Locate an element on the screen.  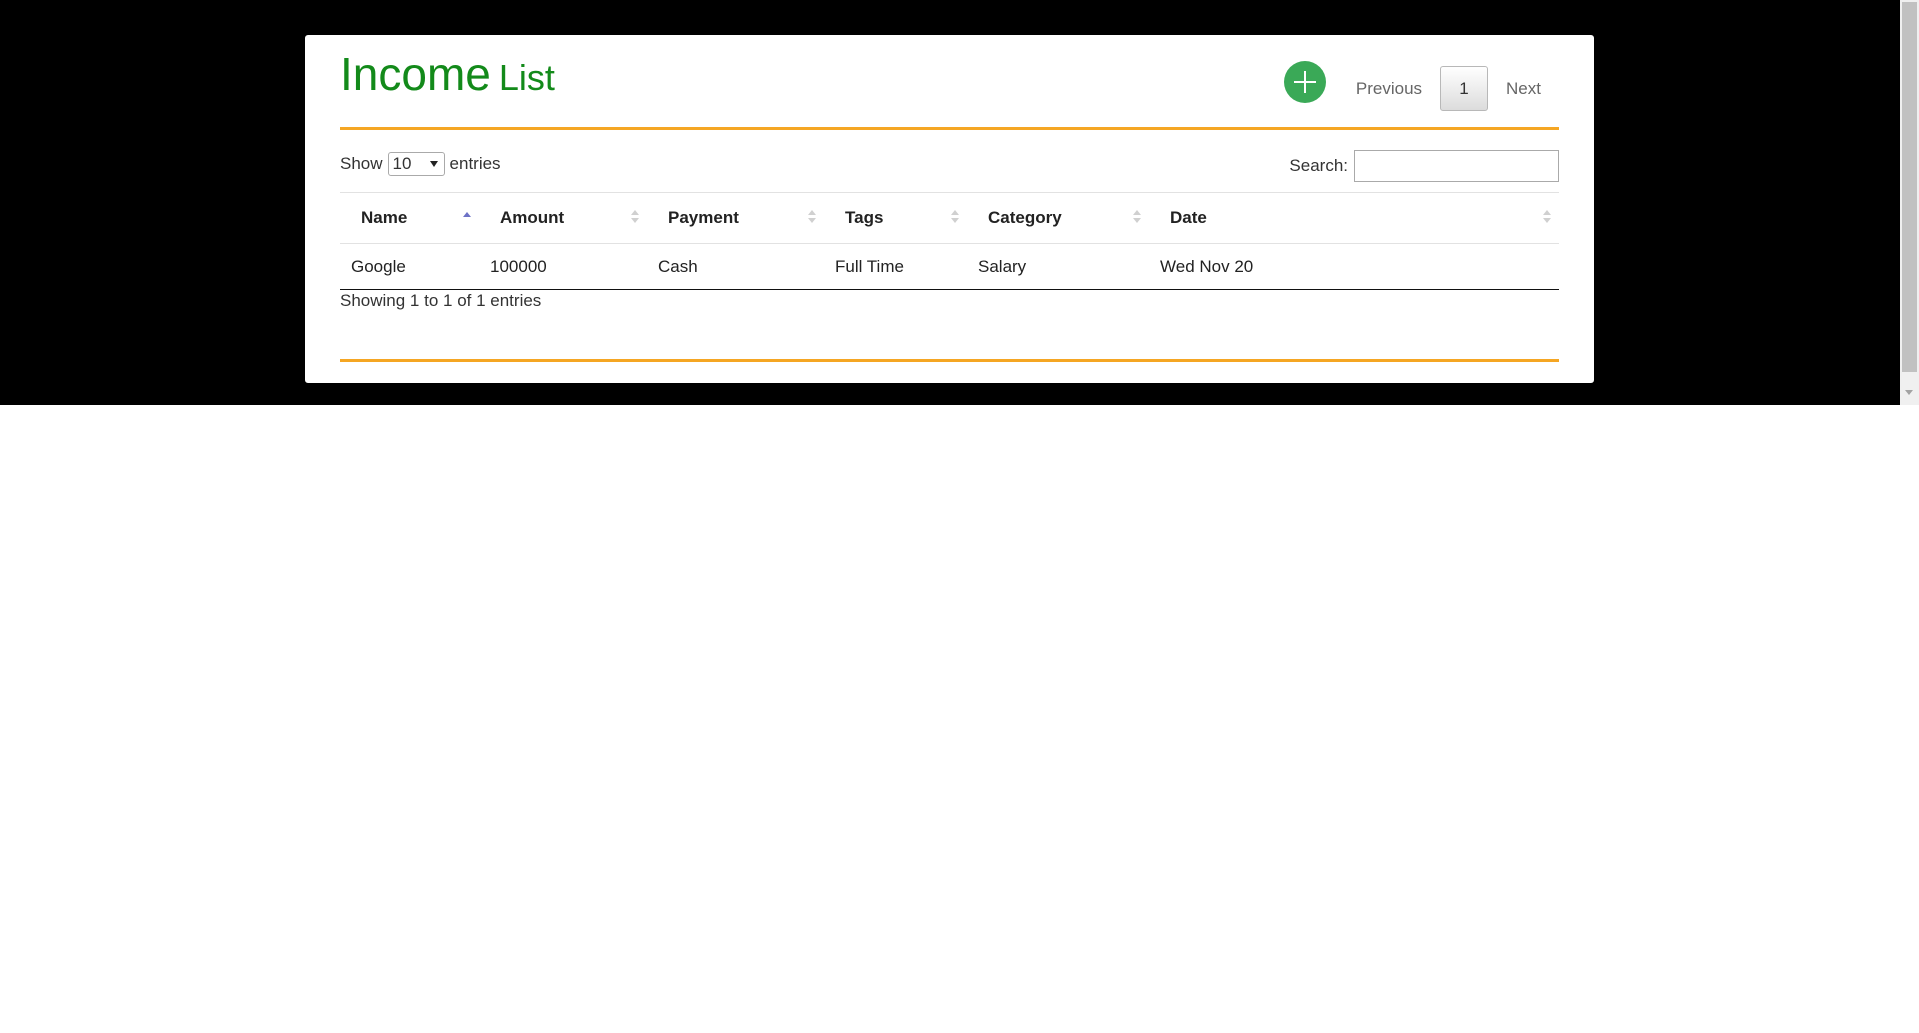
column-header-category: Category is located at coordinates (1058, 218).